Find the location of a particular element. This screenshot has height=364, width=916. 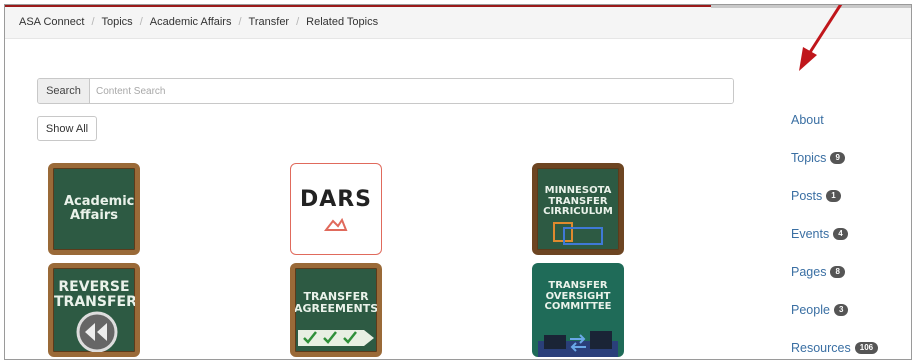

tile-minnesota-transfer-curriculum: Minnesota Transfer Cirriculum is located at coordinates (578, 209).